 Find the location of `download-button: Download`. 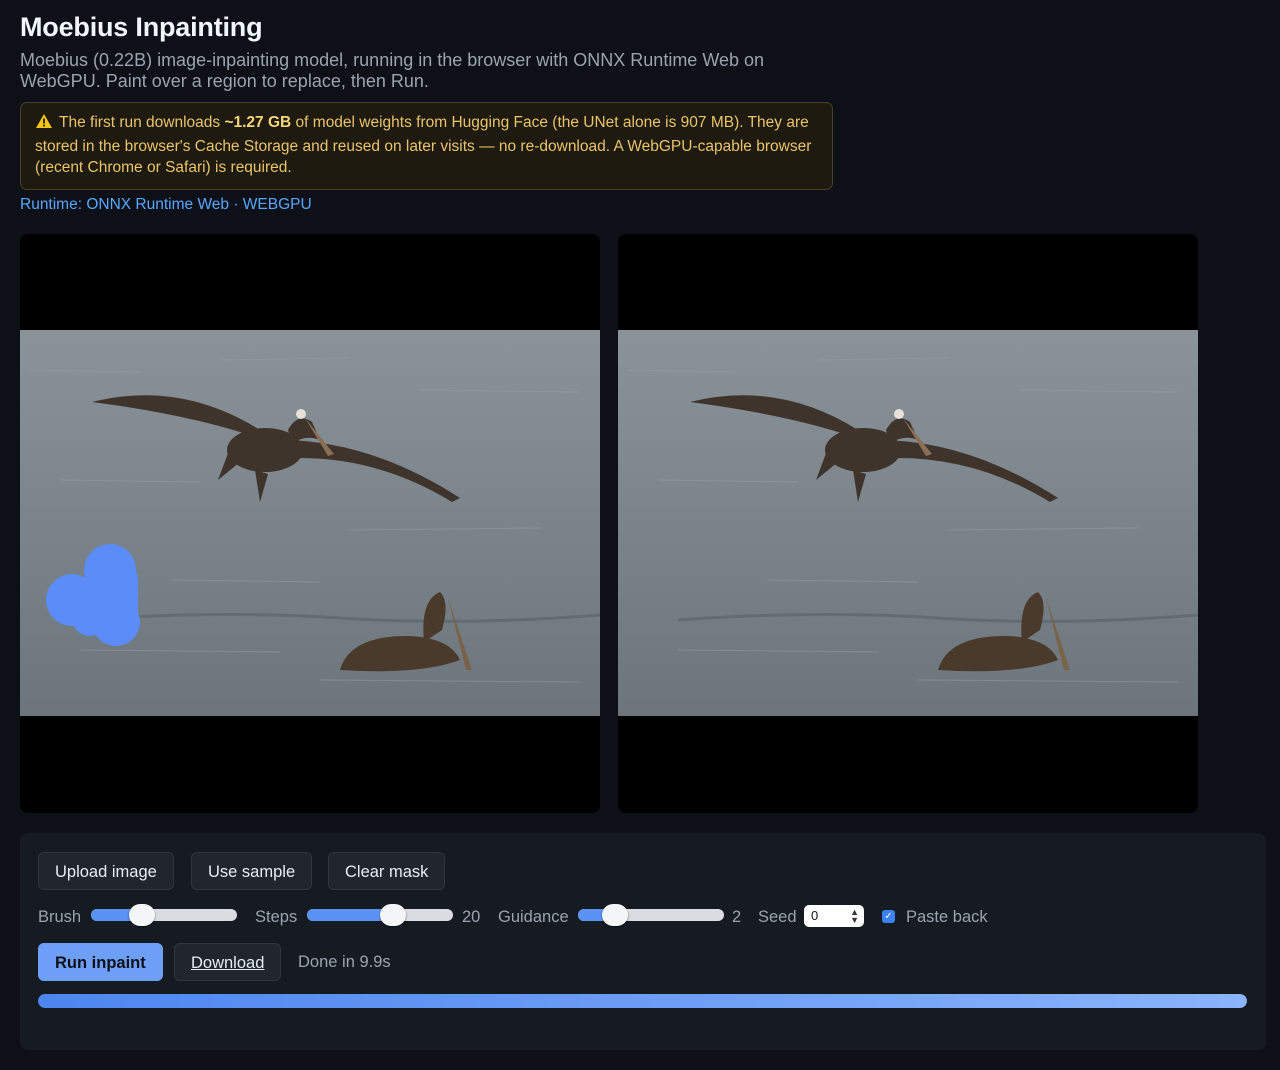

download-button: Download is located at coordinates (228, 962).